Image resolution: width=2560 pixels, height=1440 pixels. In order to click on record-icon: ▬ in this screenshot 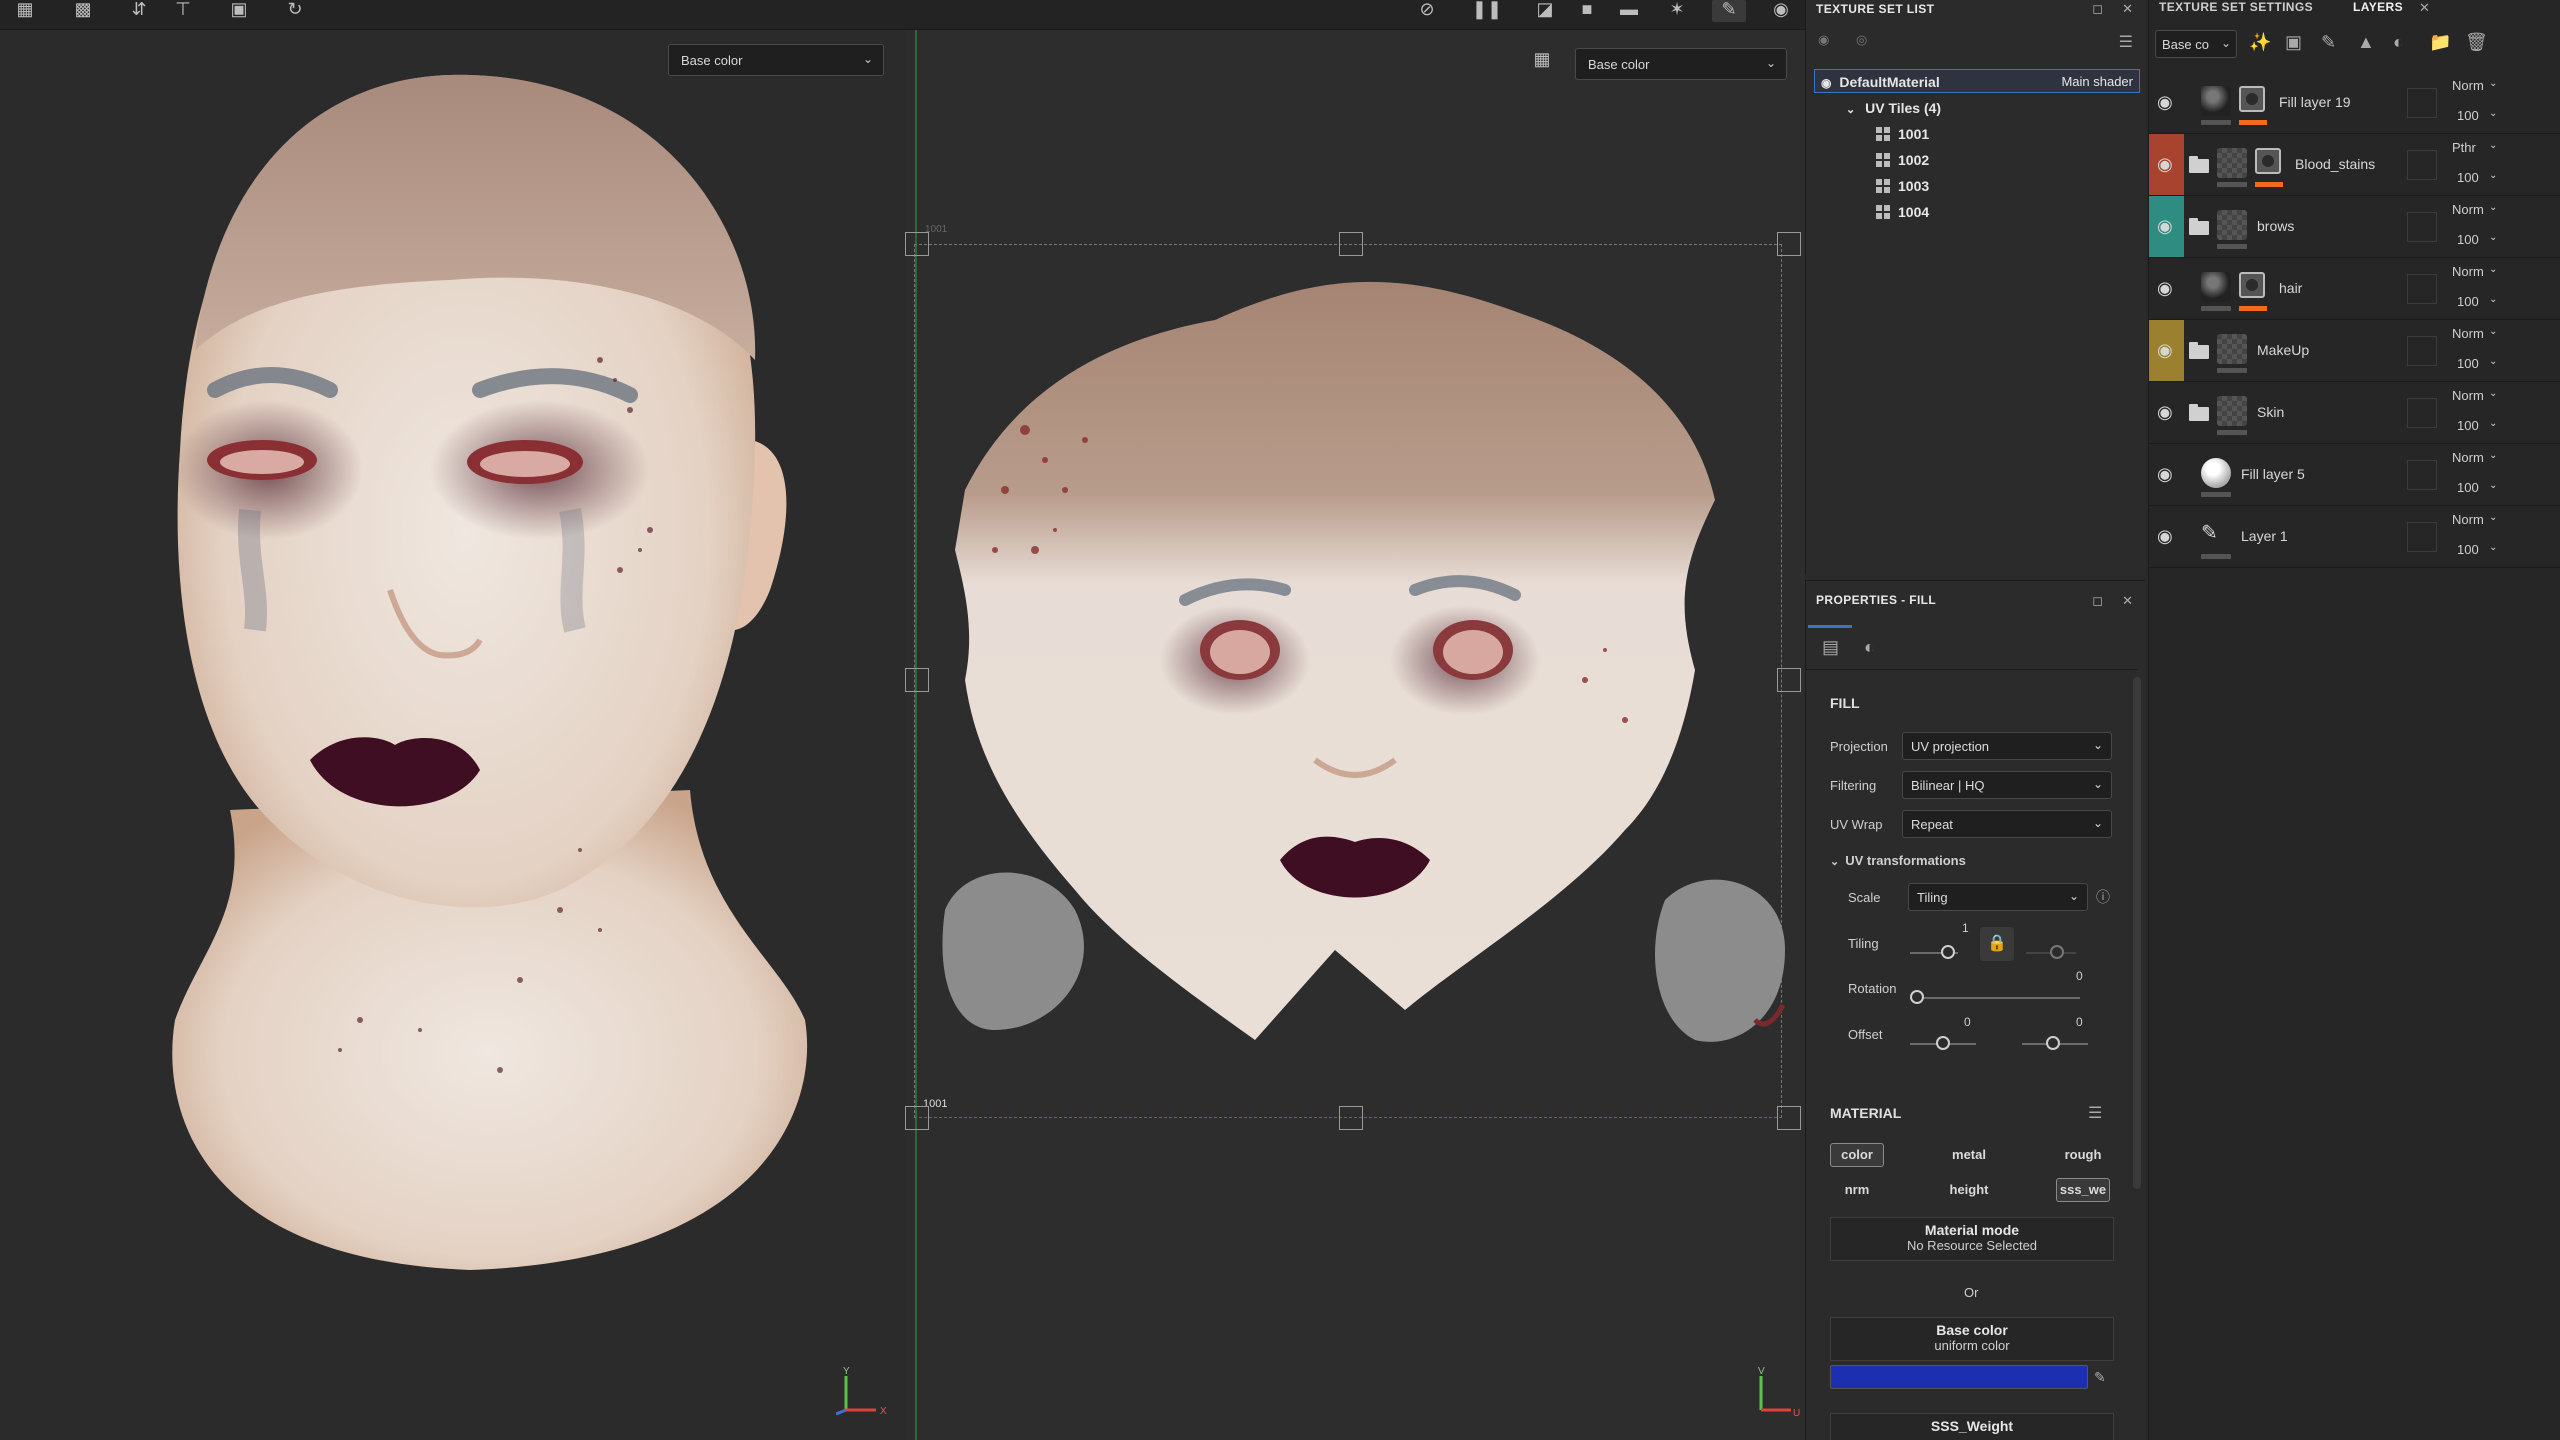, I will do `click(1629, 11)`.